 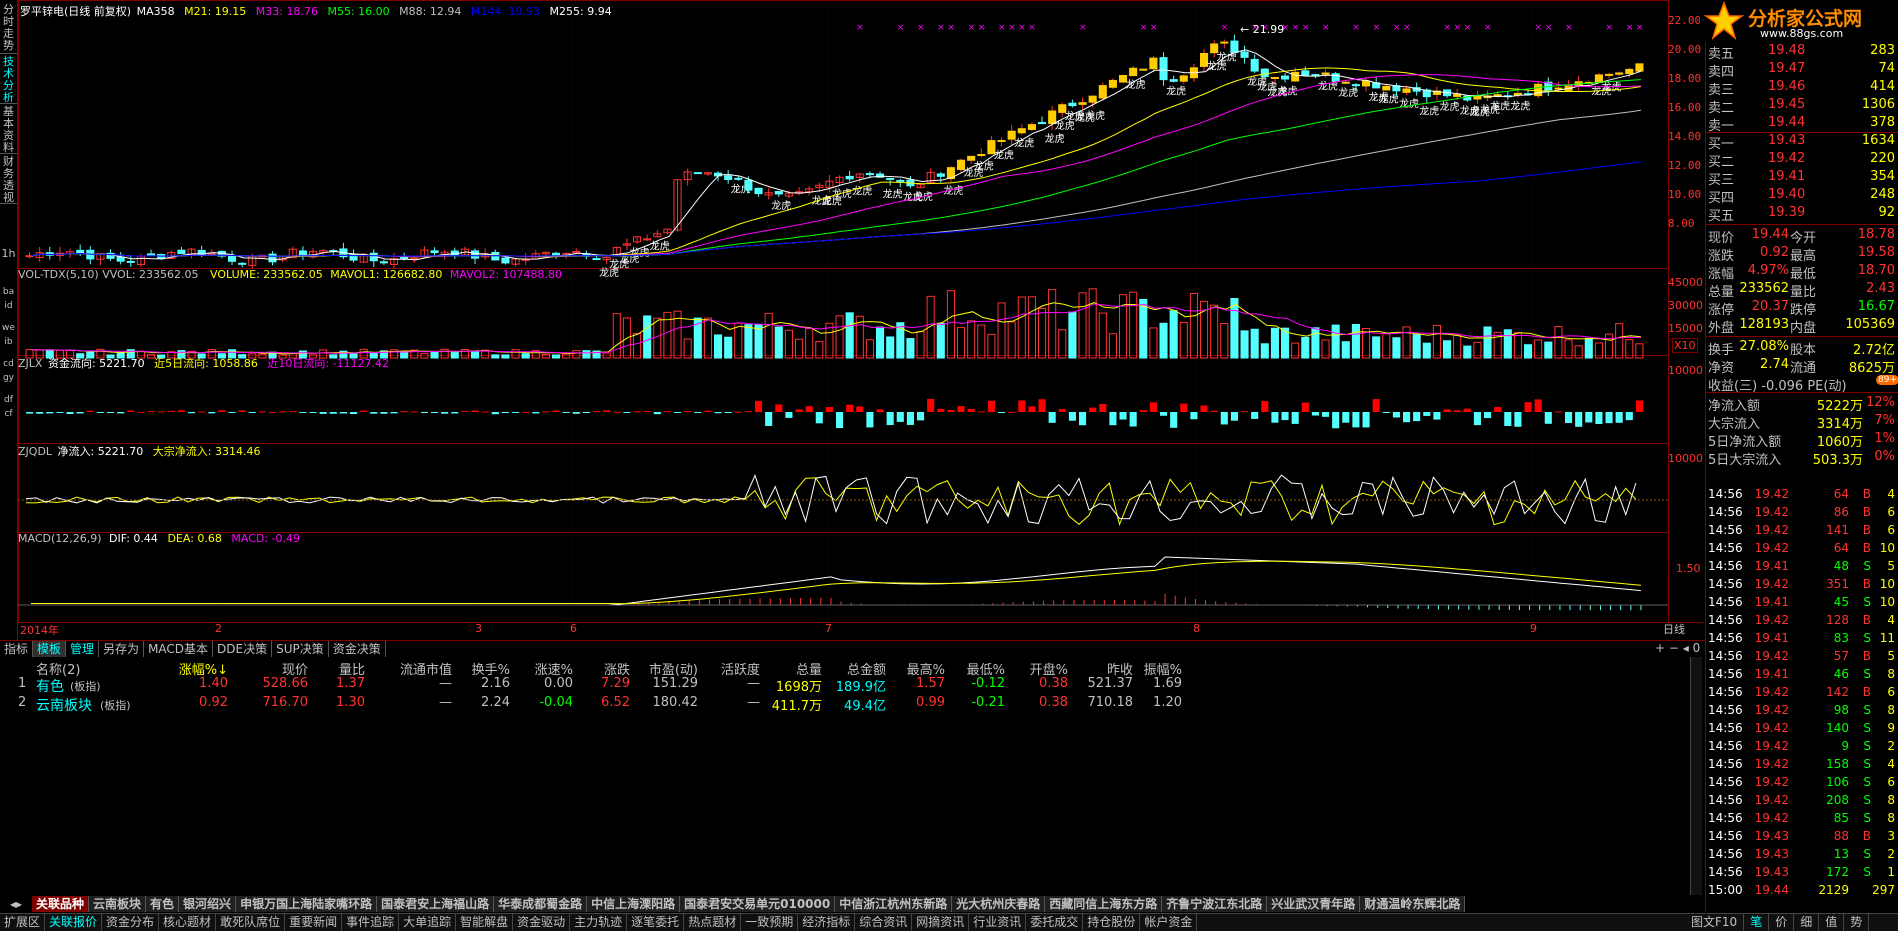 I want to click on group-tab: 国泰君安交易单元010000, so click(x=758, y=904).